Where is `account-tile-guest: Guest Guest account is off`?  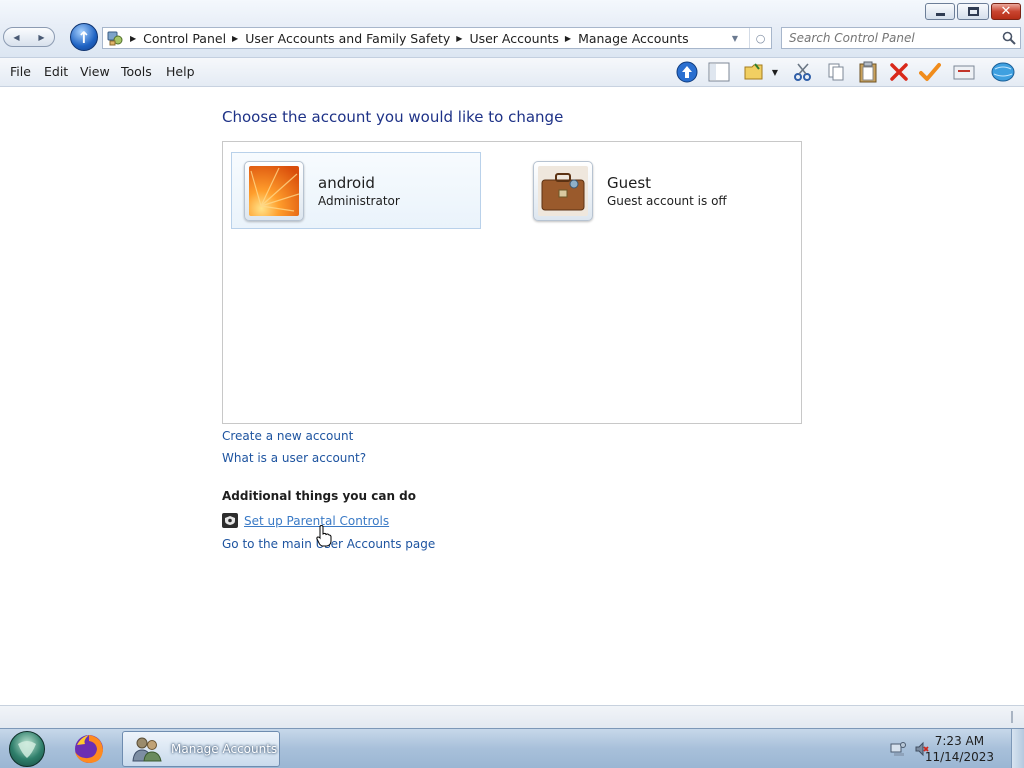
account-tile-guest: Guest Guest account is off is located at coordinates (646, 190).